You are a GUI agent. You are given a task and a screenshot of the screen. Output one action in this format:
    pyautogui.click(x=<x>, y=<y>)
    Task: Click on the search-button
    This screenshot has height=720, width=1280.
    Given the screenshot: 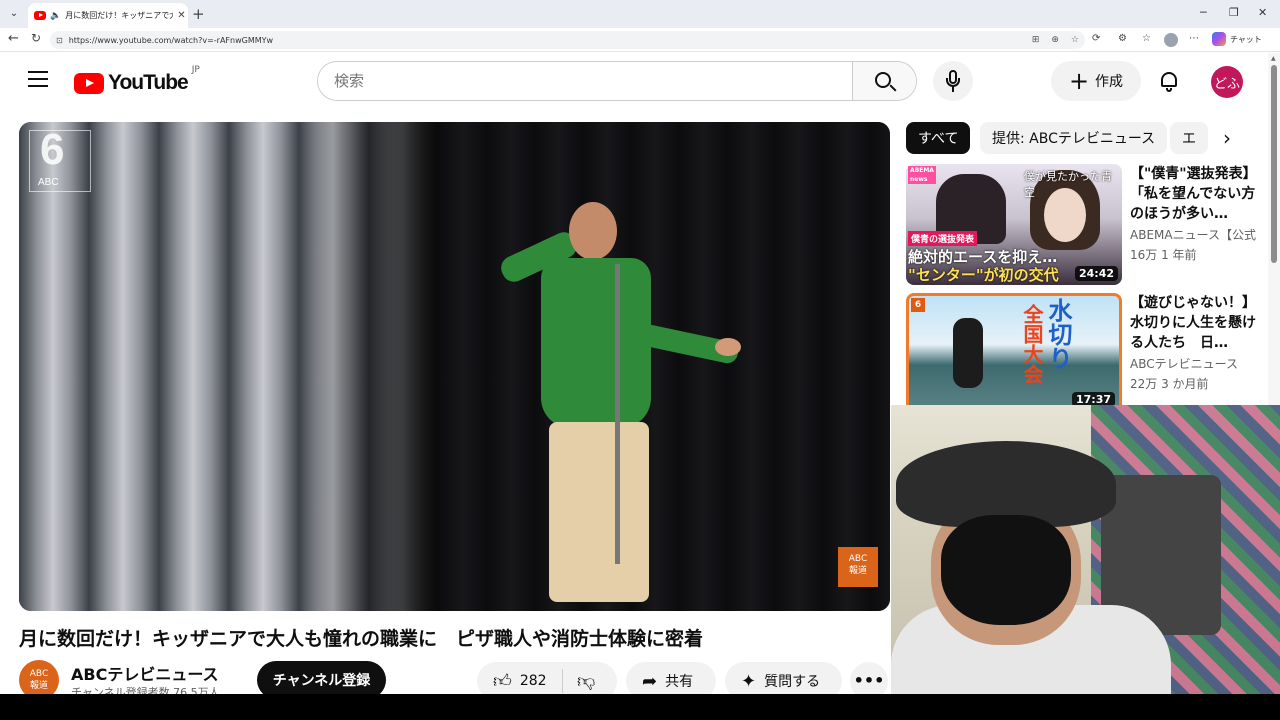 What is the action you would take?
    pyautogui.click(x=884, y=81)
    